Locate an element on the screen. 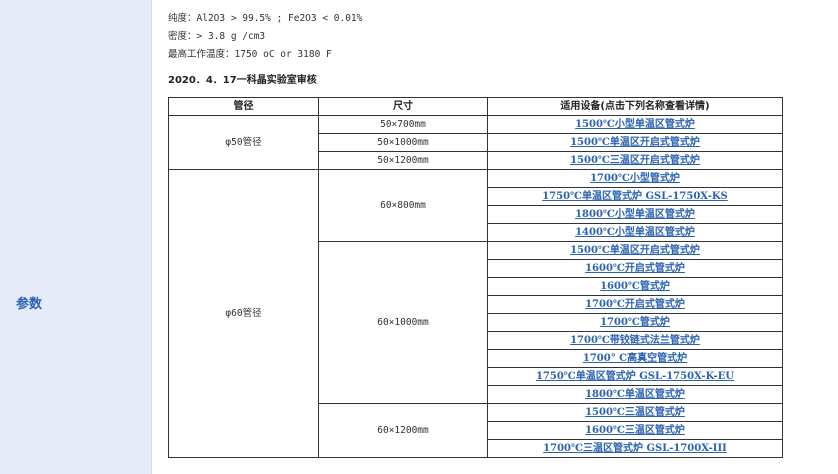 Image resolution: width=838 pixels, height=474 pixels. equipment-cell: 1800℃单温区管式炉 is located at coordinates (635, 394).